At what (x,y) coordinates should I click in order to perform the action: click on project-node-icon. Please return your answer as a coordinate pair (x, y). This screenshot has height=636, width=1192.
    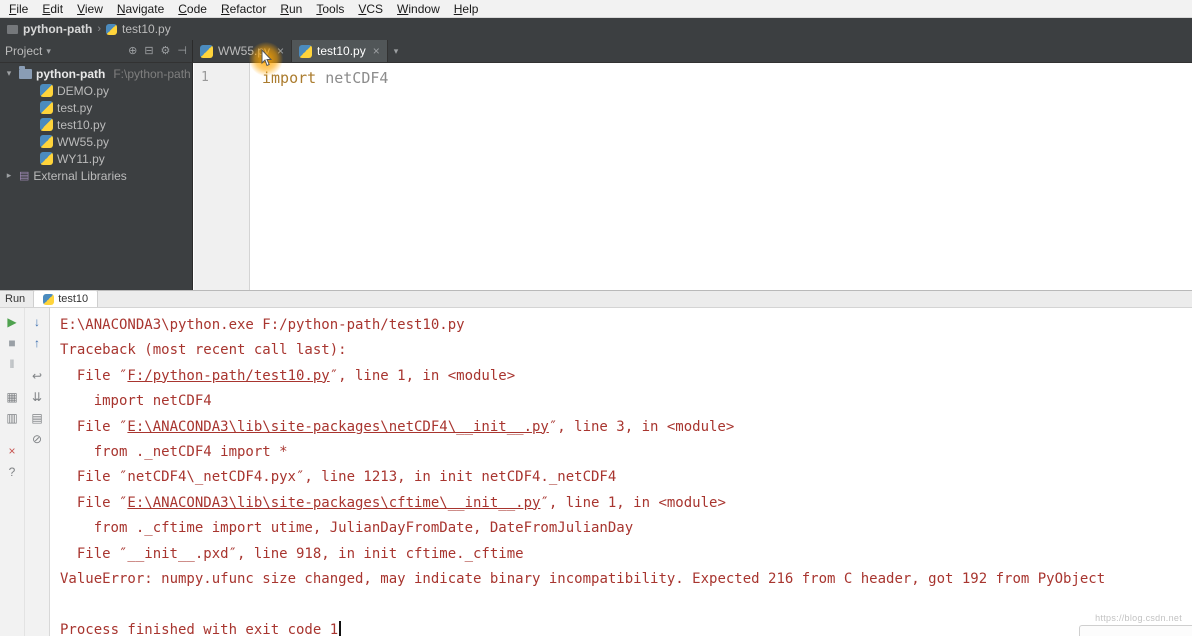
    Looking at the image, I should click on (12, 29).